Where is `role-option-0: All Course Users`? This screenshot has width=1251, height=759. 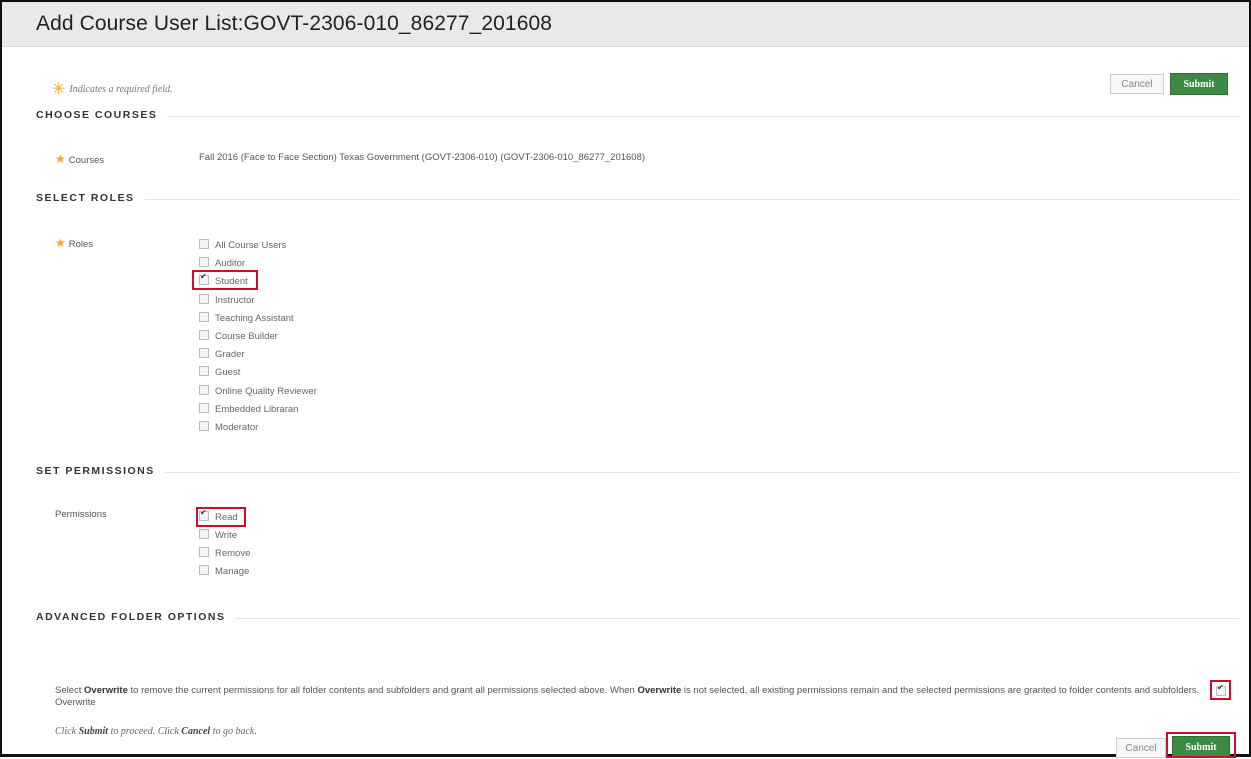 role-option-0: All Course Users is located at coordinates (242, 246).